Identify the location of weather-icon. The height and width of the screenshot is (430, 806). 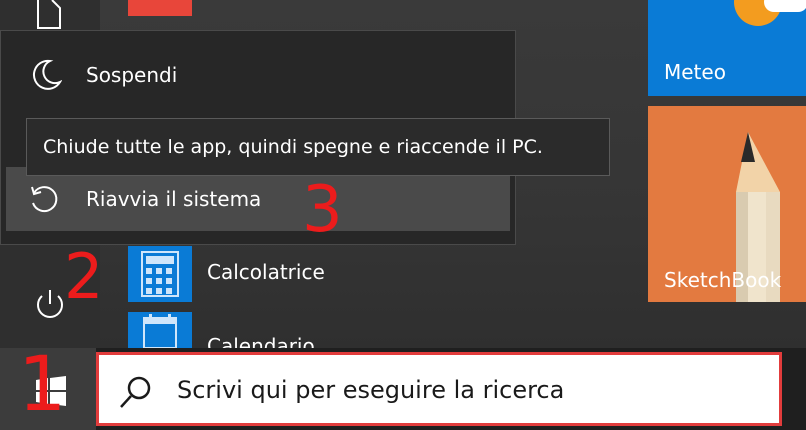
(770, 13).